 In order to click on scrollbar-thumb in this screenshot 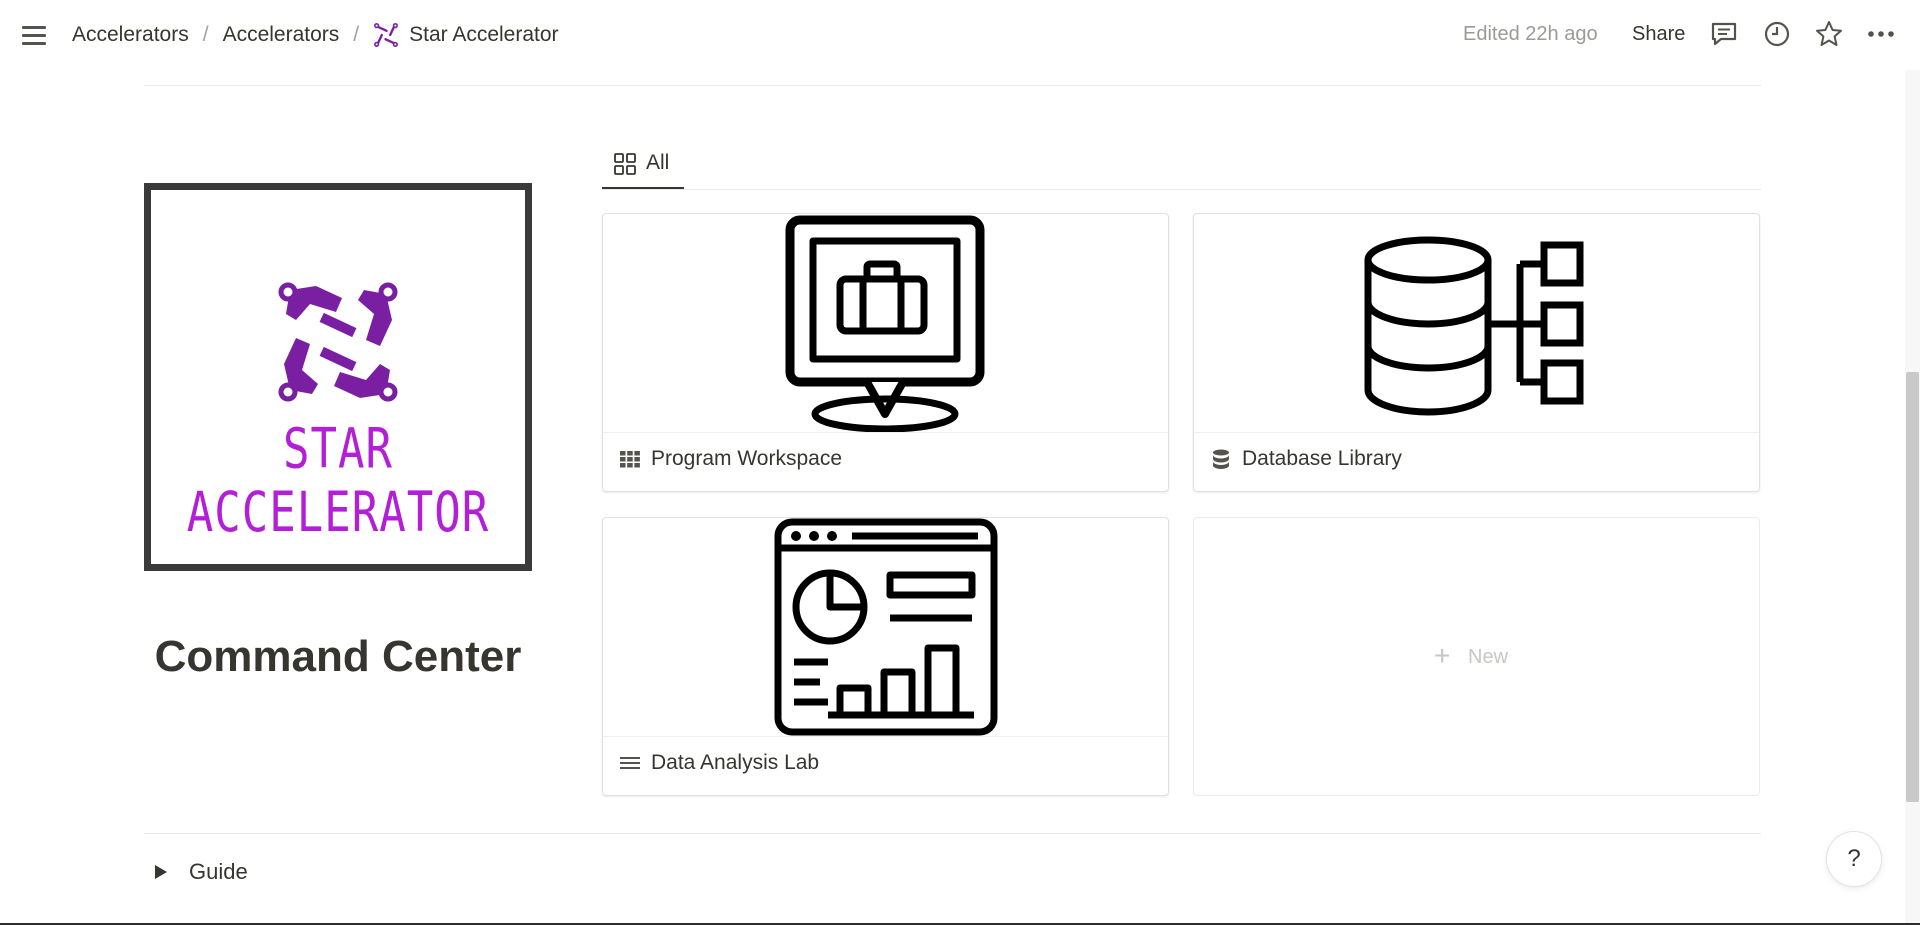, I will do `click(1912, 587)`.